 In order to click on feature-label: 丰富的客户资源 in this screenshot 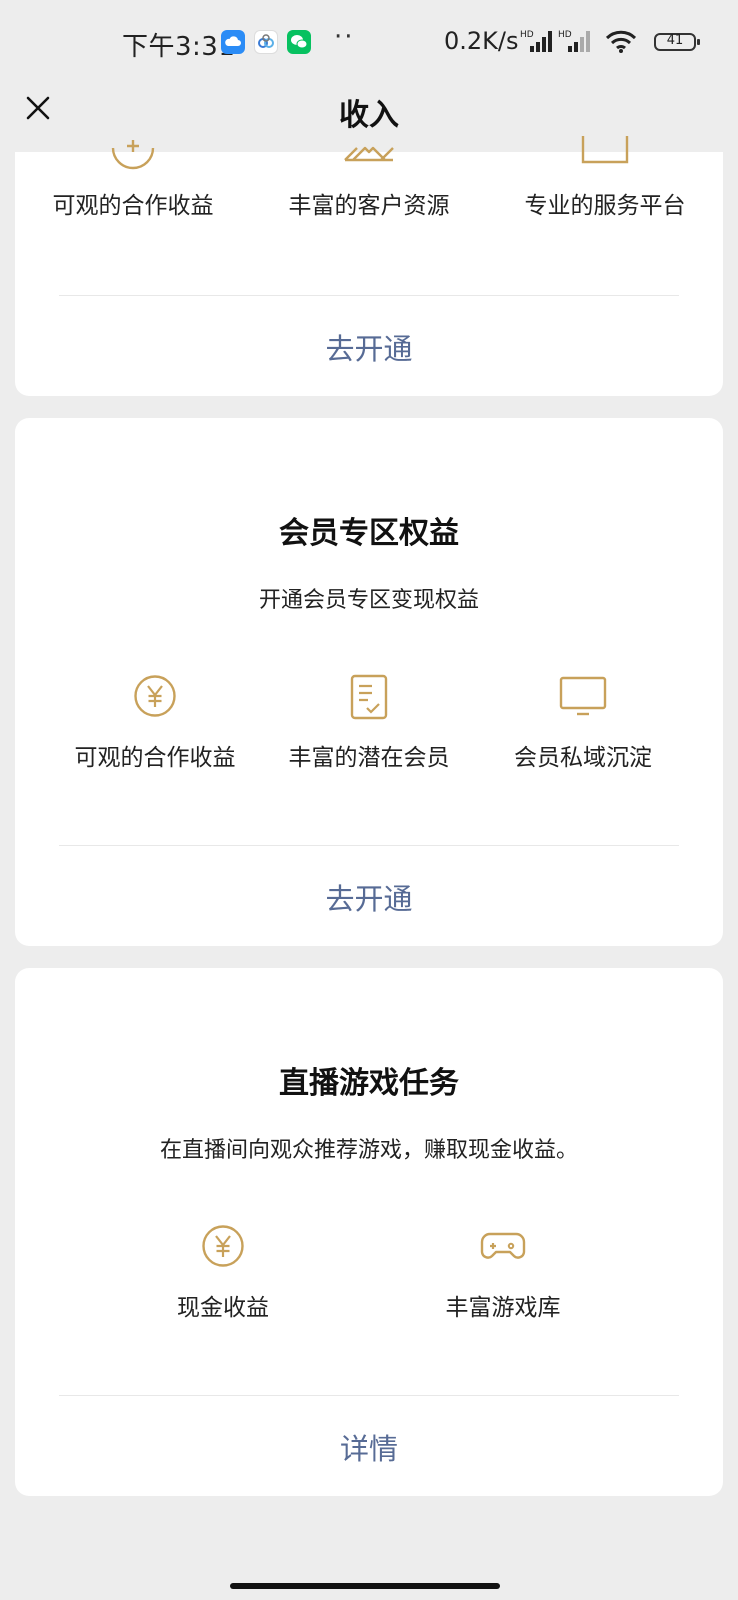, I will do `click(369, 206)`.